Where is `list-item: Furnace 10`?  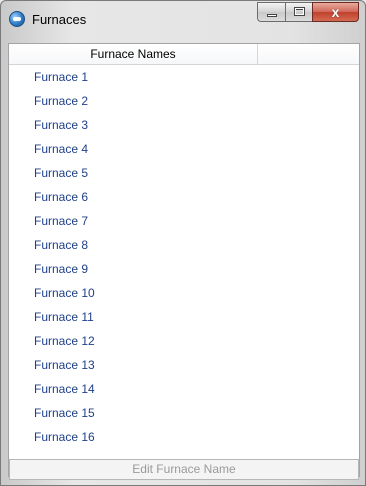
list-item: Furnace 10 is located at coordinates (184, 293).